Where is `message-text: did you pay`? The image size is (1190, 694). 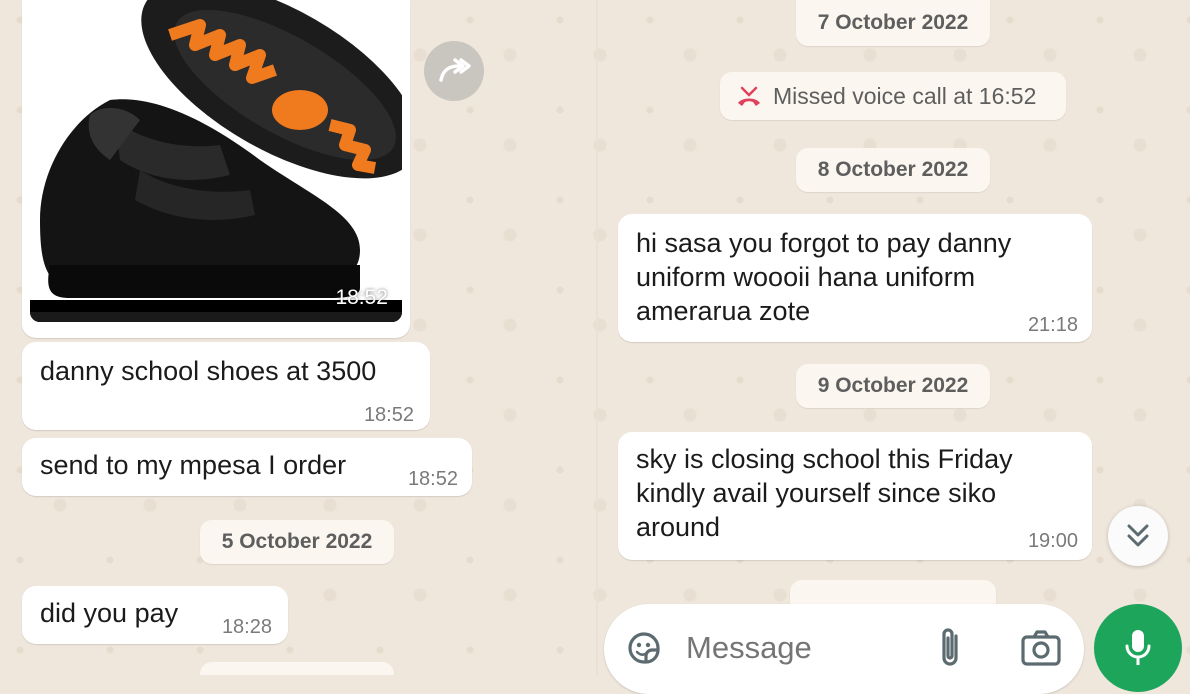 message-text: did you pay is located at coordinates (109, 613).